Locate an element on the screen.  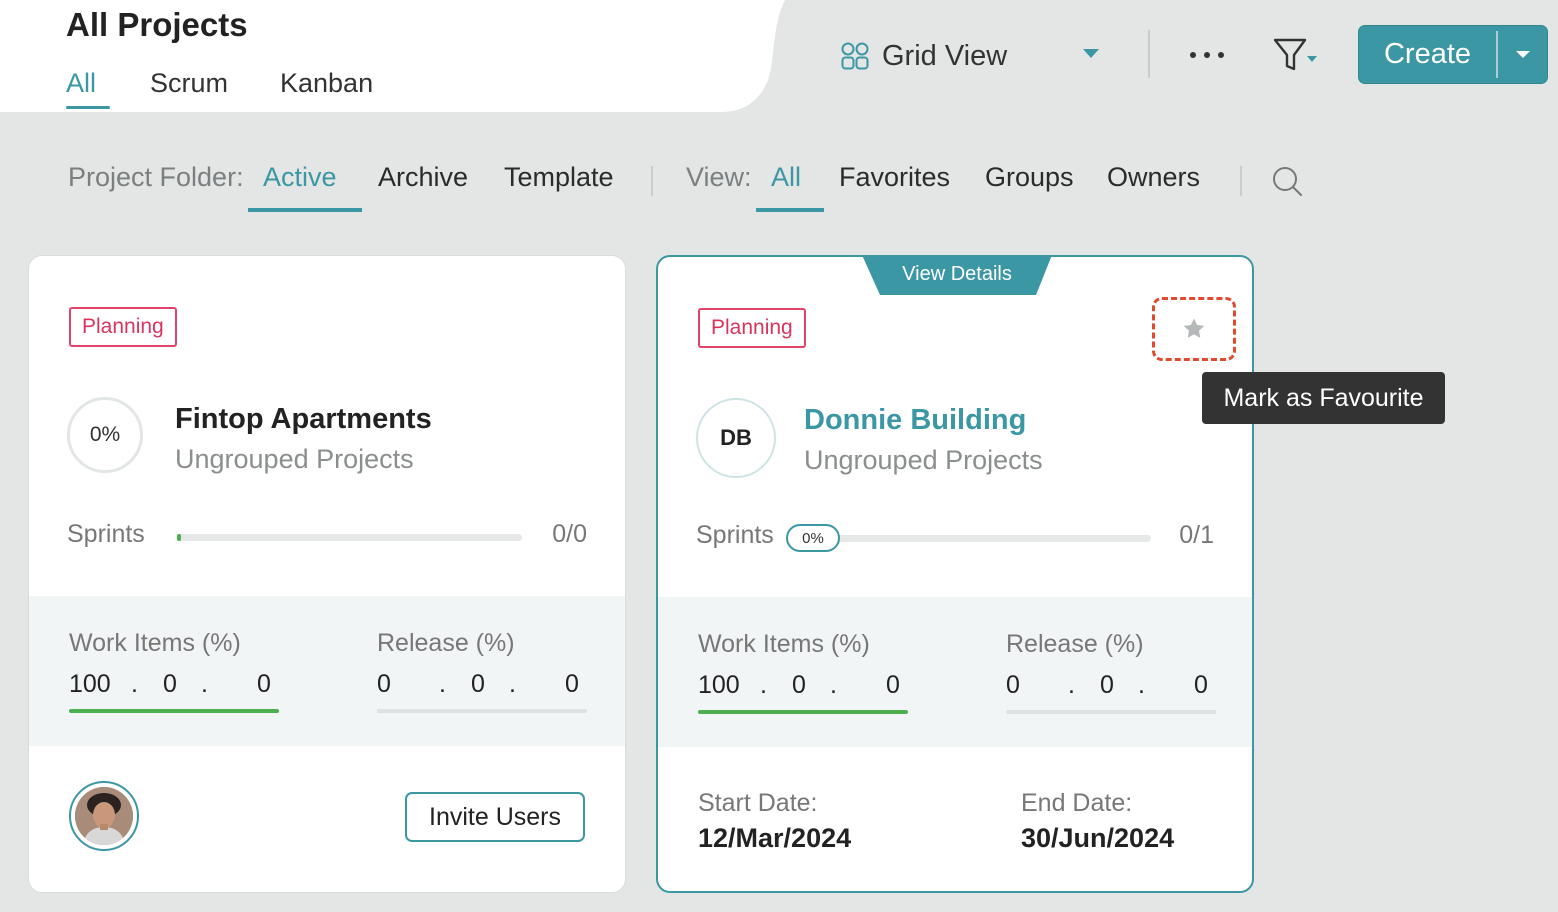
sprint-count: 0/1 is located at coordinates (1196, 535).